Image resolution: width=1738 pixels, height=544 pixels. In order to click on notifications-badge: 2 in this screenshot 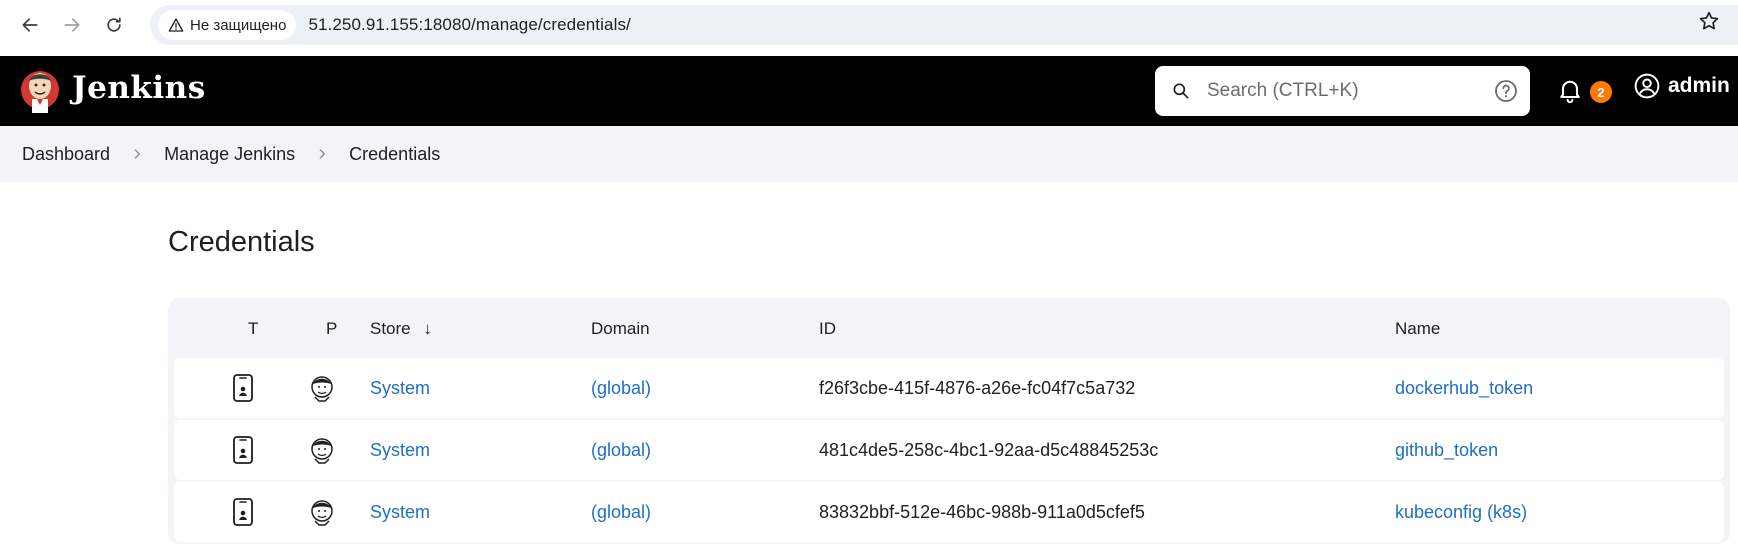, I will do `click(1601, 92)`.